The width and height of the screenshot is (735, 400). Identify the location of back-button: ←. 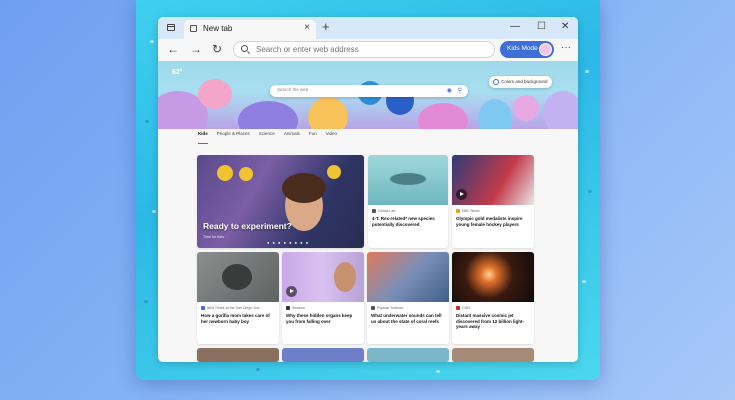
(173, 49).